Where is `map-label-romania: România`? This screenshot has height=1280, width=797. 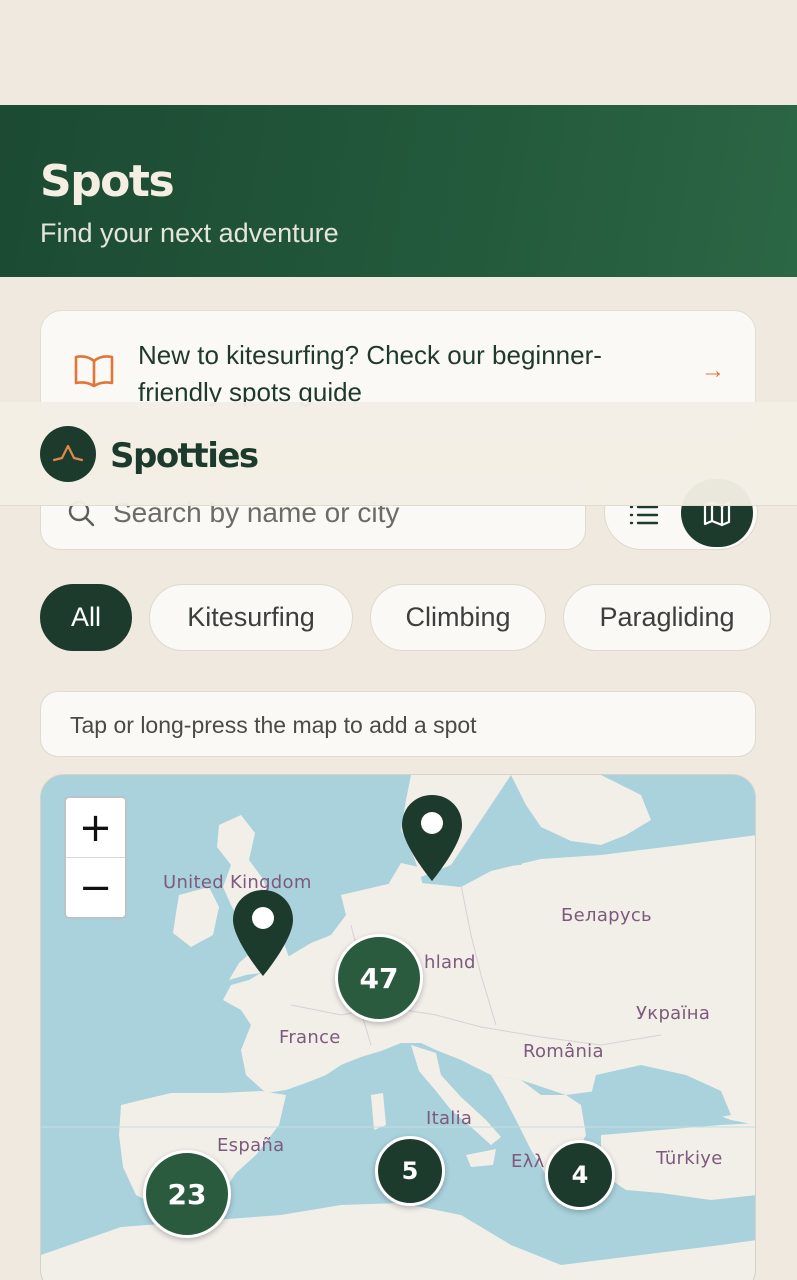
map-label-romania: România is located at coordinates (563, 1051).